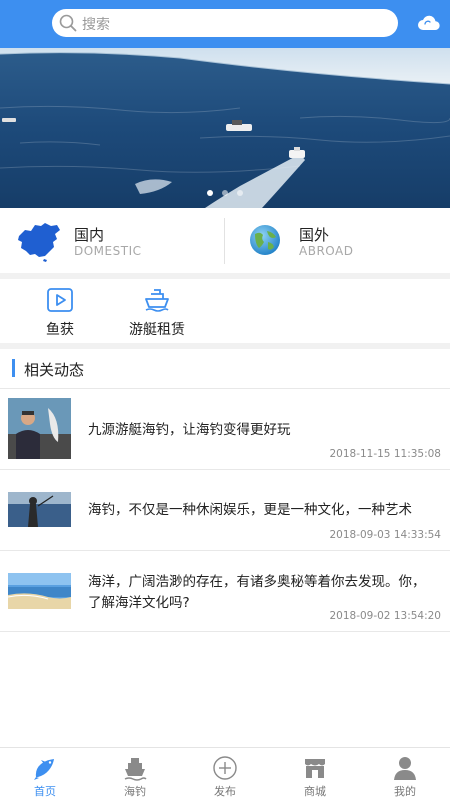 The image size is (450, 800). What do you see at coordinates (337, 241) in the screenshot?
I see `category-abroad: 国外 ABROAD` at bounding box center [337, 241].